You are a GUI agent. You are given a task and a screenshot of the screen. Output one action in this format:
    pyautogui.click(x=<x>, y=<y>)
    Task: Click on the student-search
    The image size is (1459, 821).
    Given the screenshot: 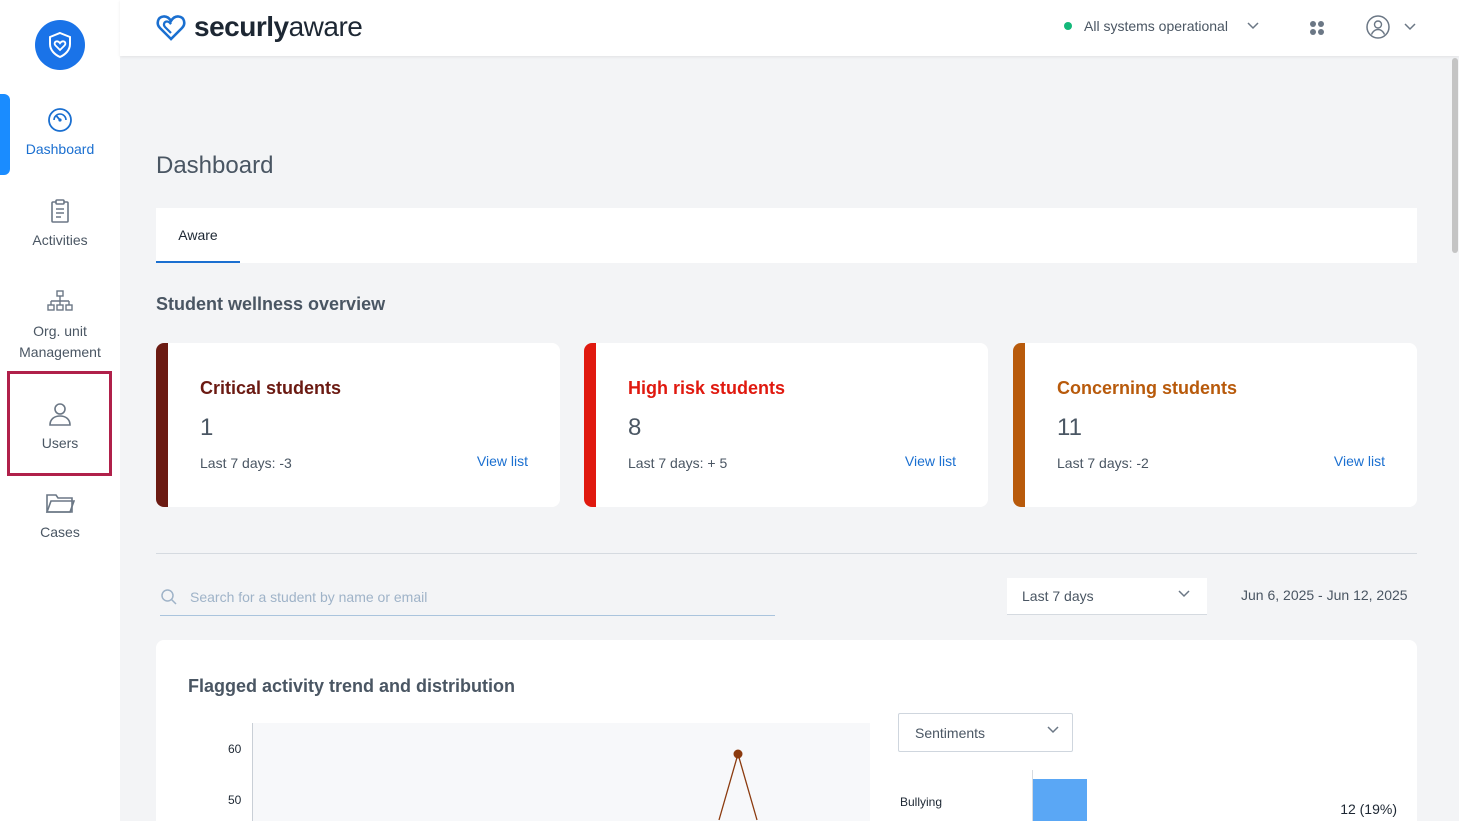 What is the action you would take?
    pyautogui.click(x=467, y=597)
    